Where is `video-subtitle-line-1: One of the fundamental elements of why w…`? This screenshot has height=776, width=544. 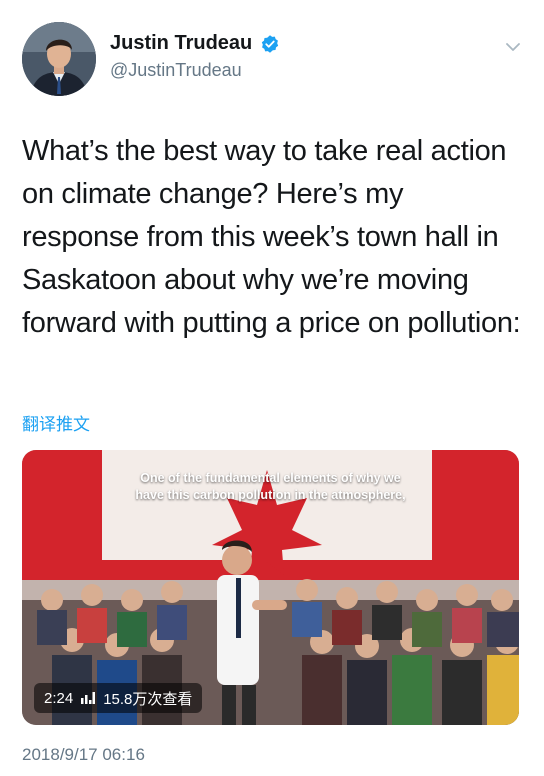 video-subtitle-line-1: One of the fundamental elements of why w… is located at coordinates (270, 478).